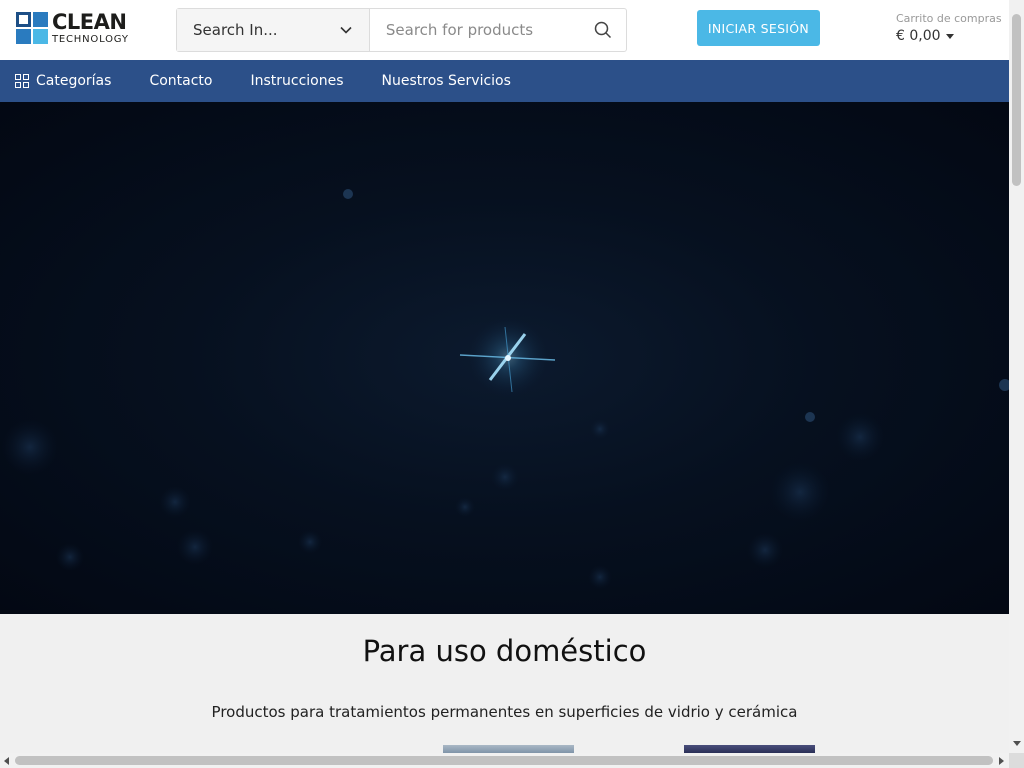 The image size is (1024, 768). I want to click on search-input, so click(474, 30).